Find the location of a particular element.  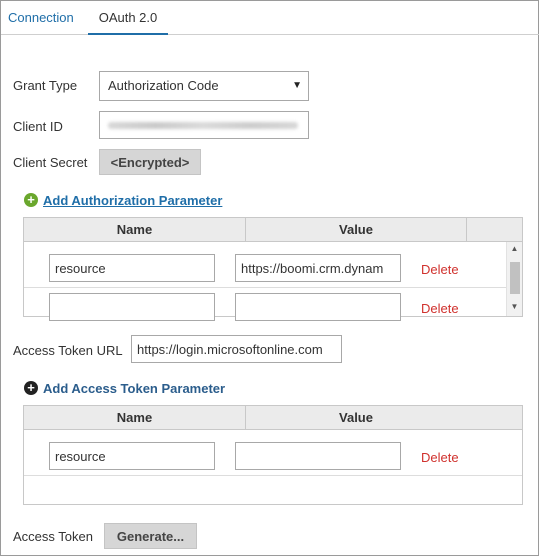

client-id-label: Client ID is located at coordinates (38, 126).